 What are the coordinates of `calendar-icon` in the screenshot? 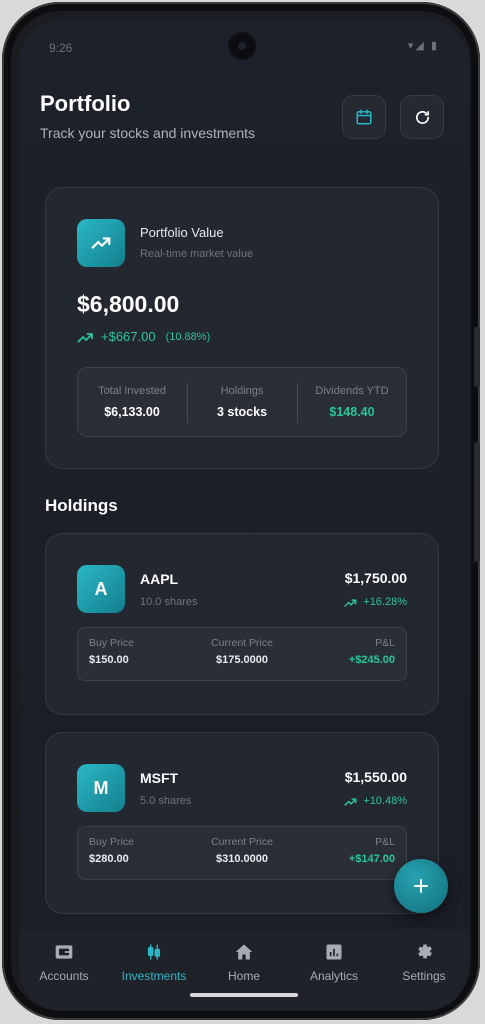 It's located at (364, 117).